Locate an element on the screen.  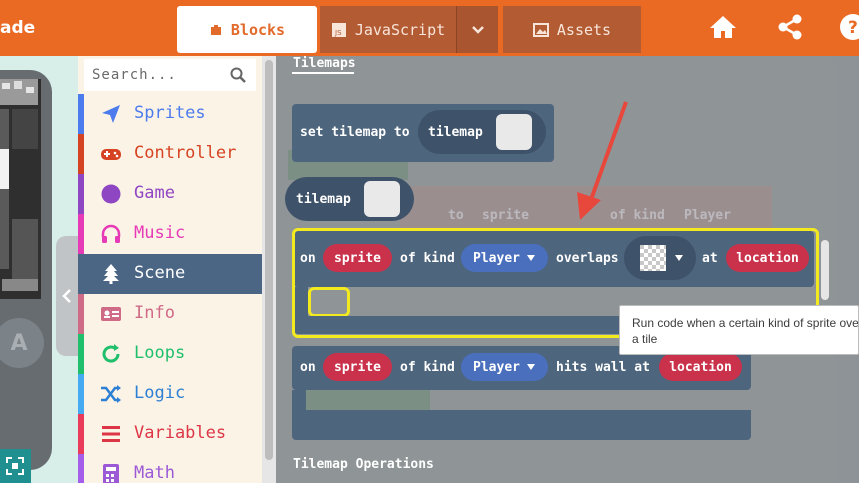
paper-plane-icon is located at coordinates (111, 114).